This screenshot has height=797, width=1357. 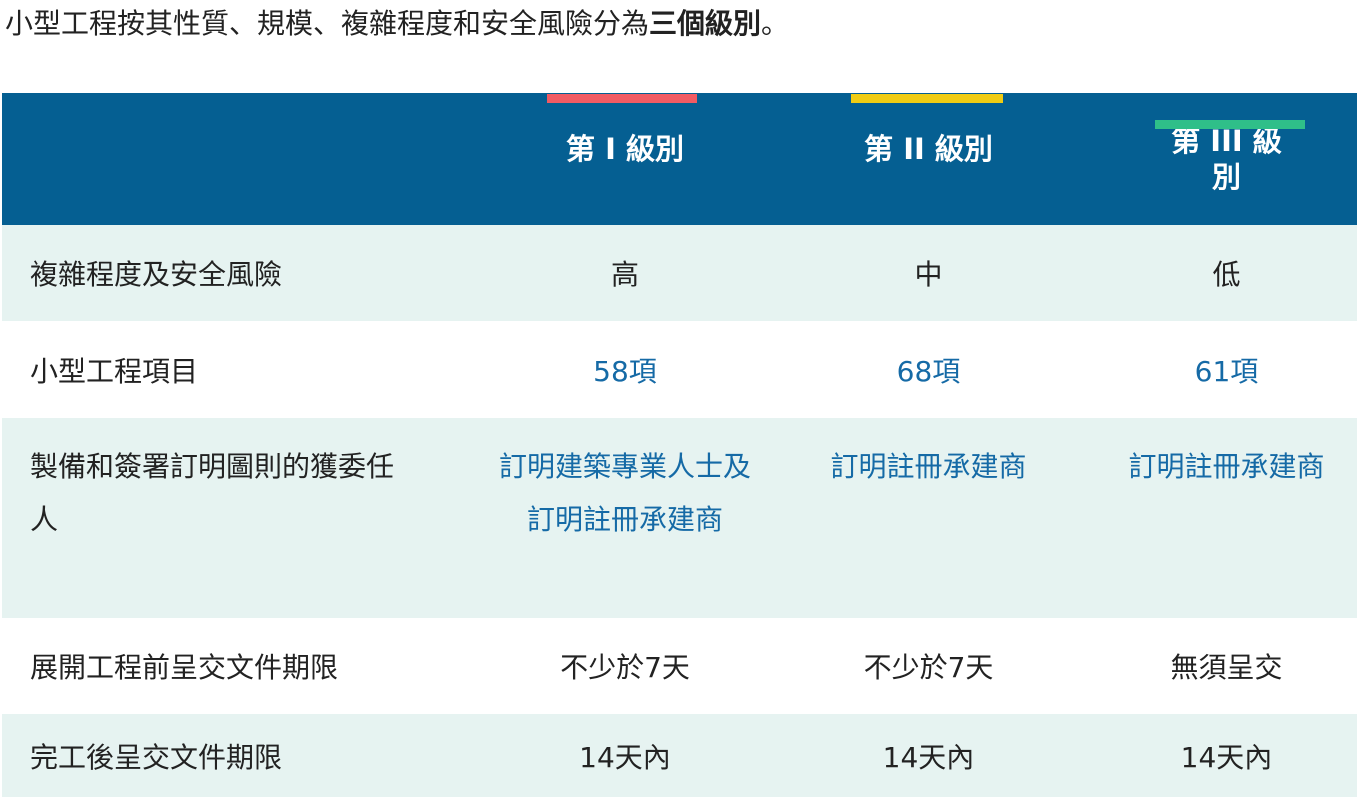 What do you see at coordinates (705, 23) in the screenshot?
I see `intro-bold: 三個級別` at bounding box center [705, 23].